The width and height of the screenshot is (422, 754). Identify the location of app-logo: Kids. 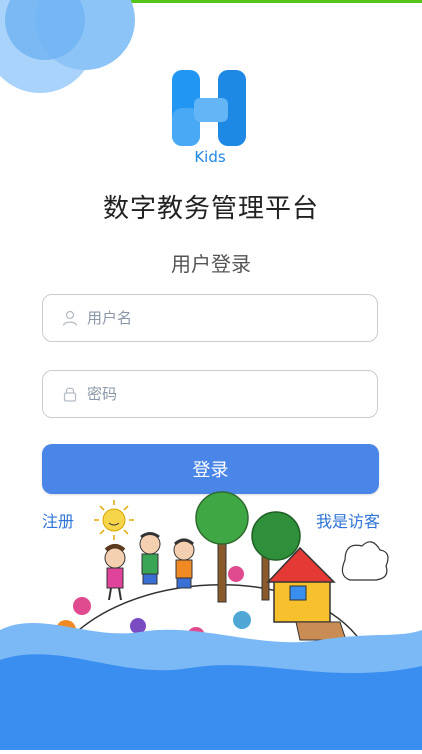
(210, 117).